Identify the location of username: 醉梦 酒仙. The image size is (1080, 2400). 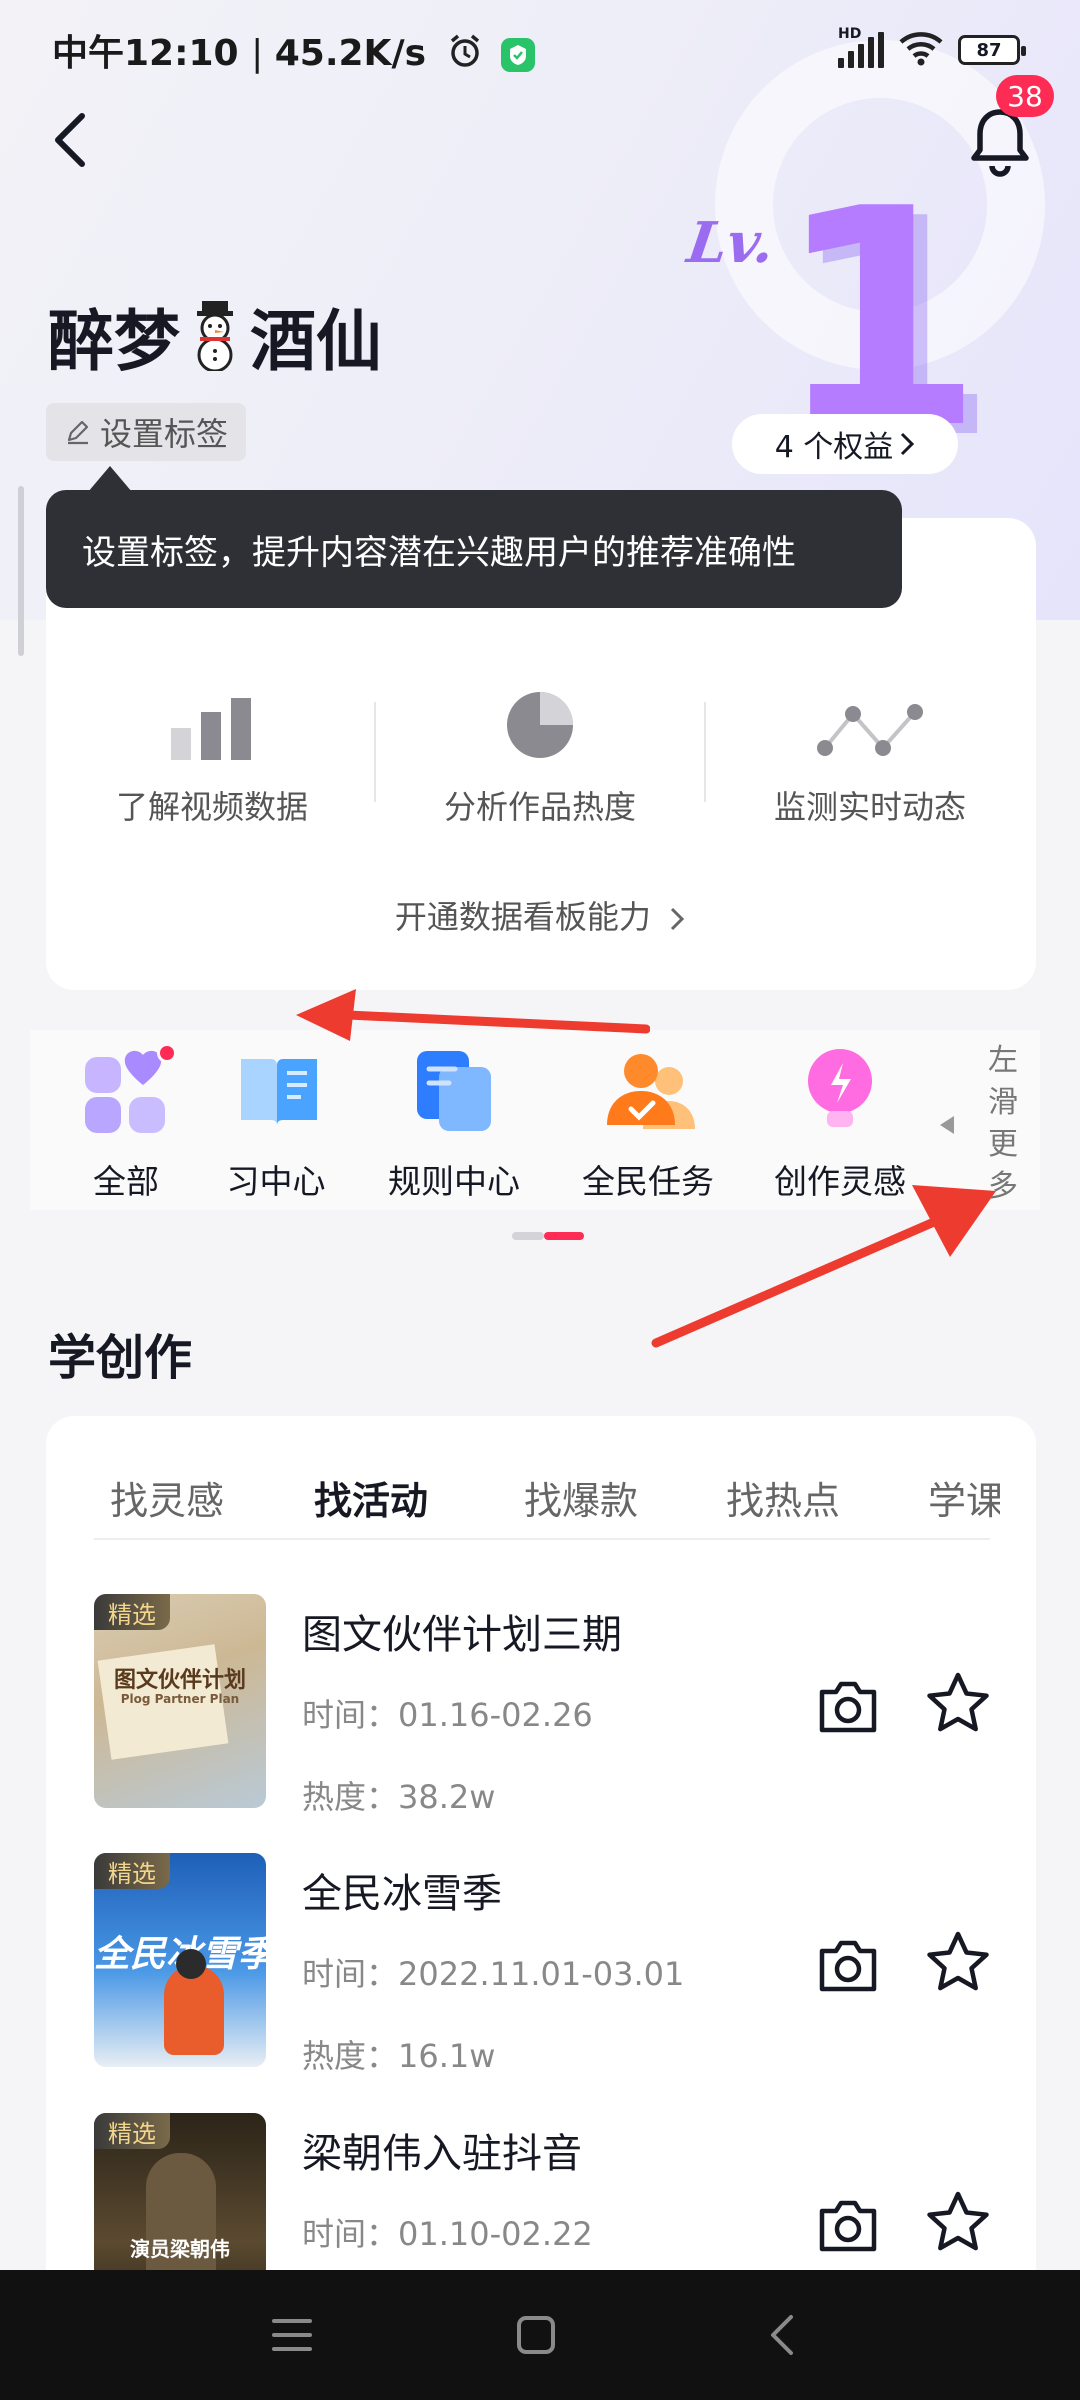
(215, 340).